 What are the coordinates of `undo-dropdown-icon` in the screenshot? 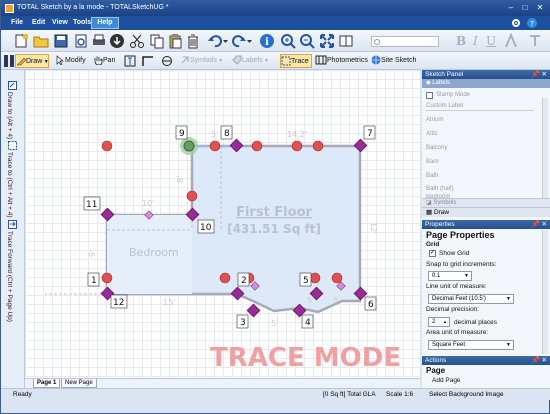 It's located at (225, 41).